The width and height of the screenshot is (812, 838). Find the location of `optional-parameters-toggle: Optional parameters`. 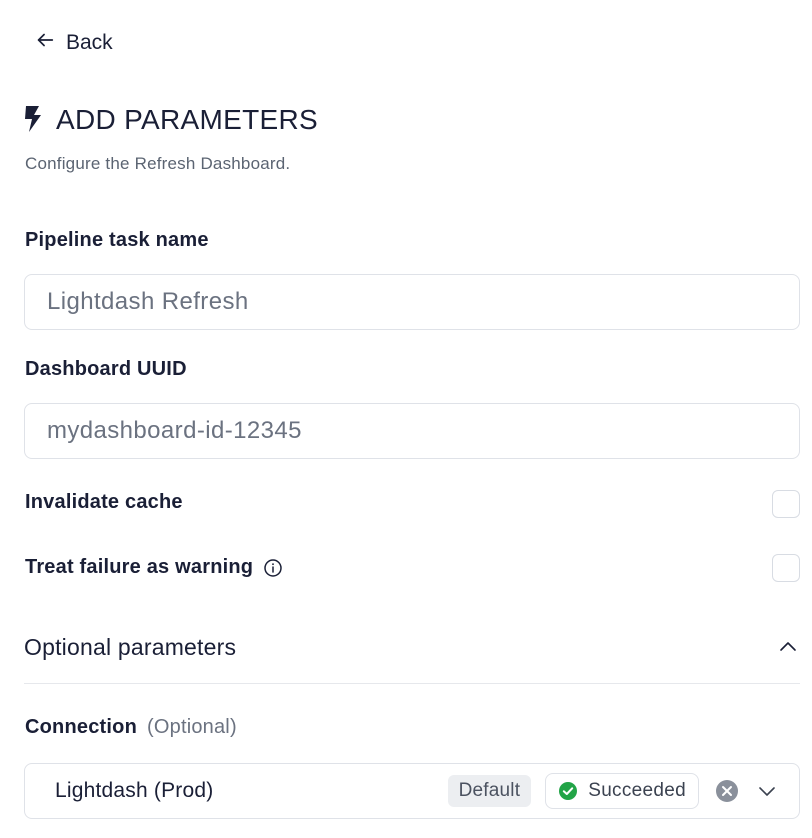

optional-parameters-toggle: Optional parameters is located at coordinates (412, 647).